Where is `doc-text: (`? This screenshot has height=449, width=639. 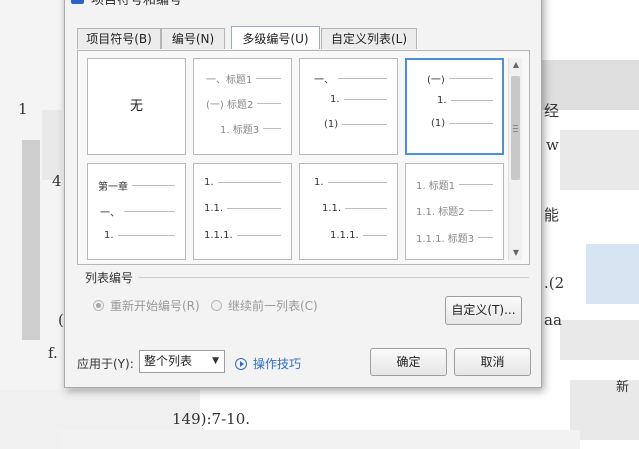 doc-text: ( is located at coordinates (61, 320).